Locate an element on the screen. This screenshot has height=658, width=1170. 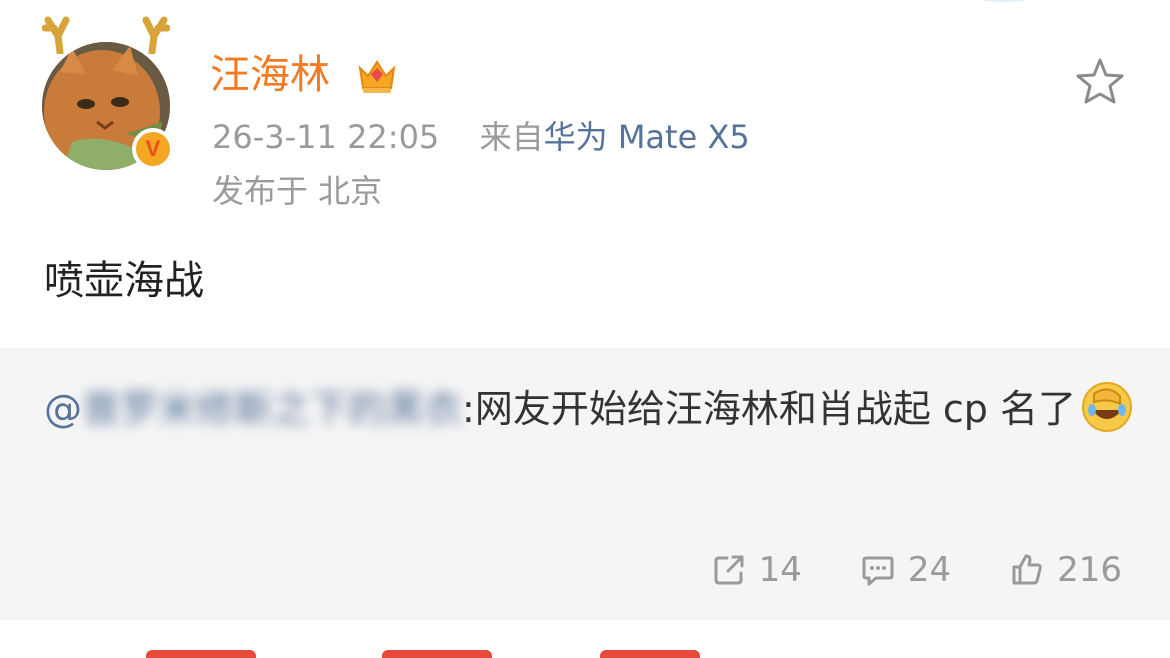
facepalm-laugh-emoji is located at coordinates (1107, 407).